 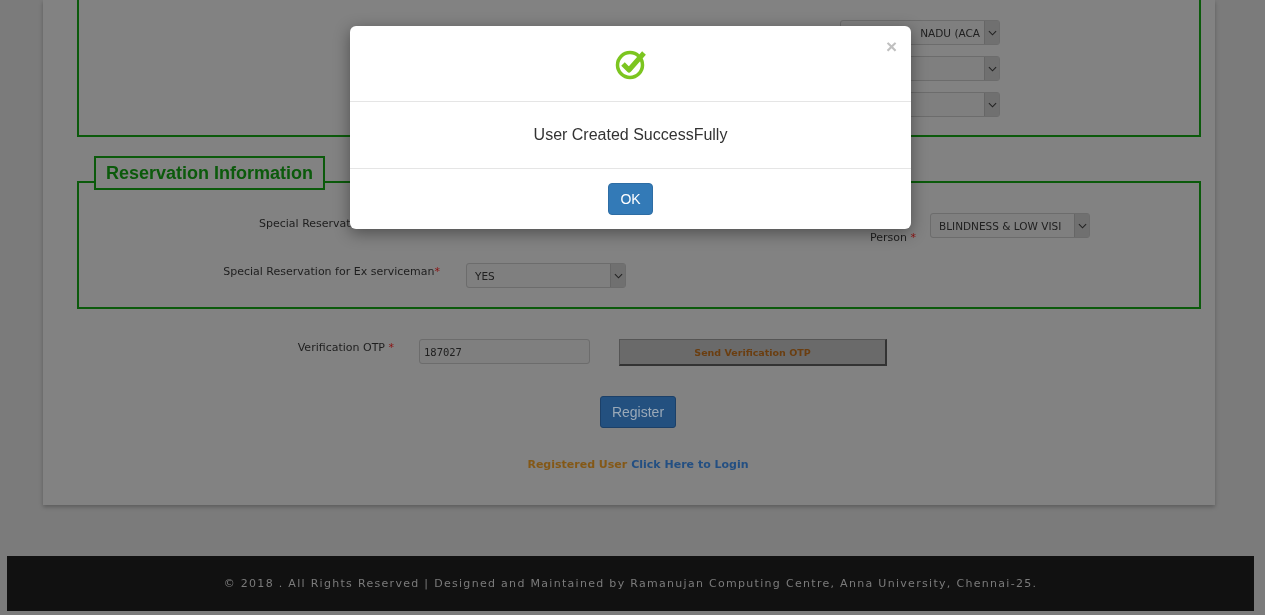 I want to click on field-label: Special Reservation for Ex serviceman*, so click(x=331, y=271).